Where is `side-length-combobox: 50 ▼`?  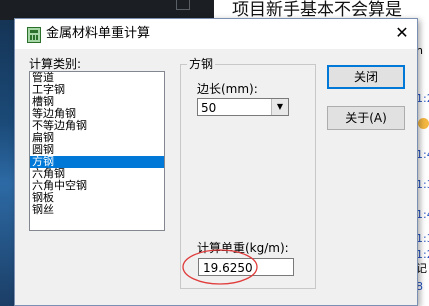
side-length-combobox: 50 ▼ is located at coordinates (243, 107).